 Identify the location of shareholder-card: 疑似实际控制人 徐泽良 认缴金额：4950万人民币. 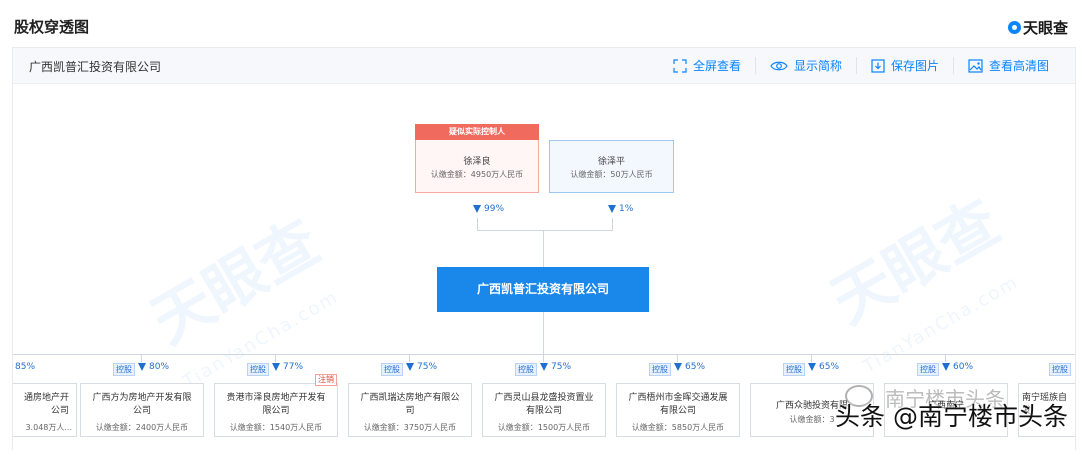
(477, 158).